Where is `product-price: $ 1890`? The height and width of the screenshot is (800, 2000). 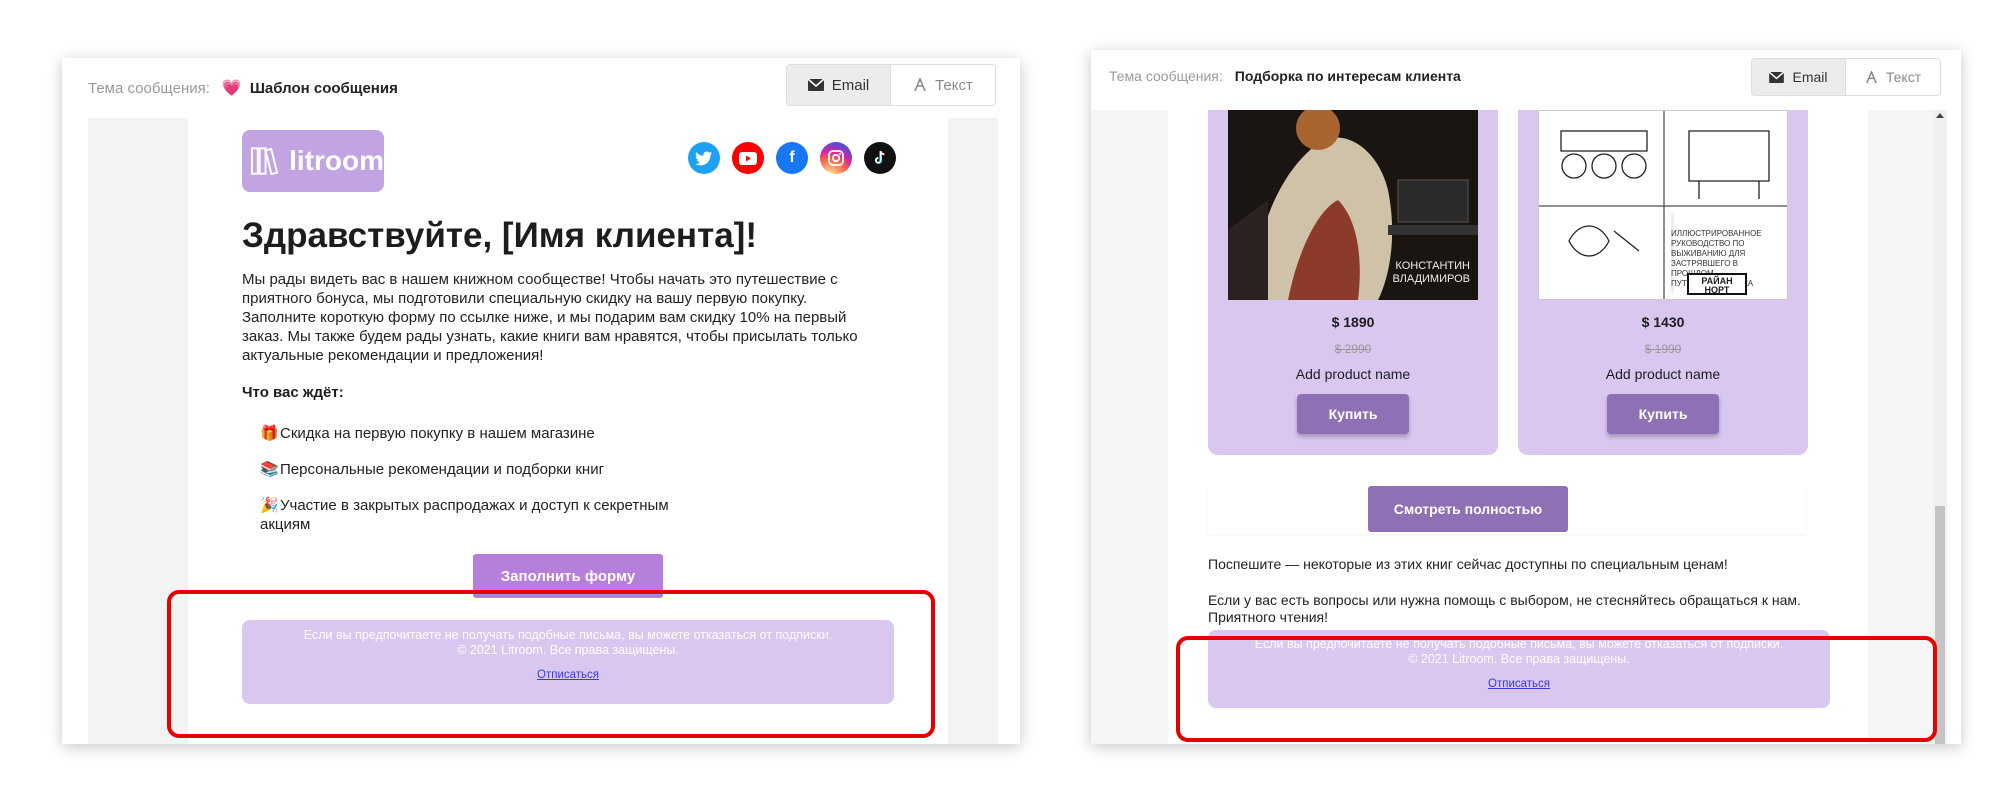
product-price: $ 1890 is located at coordinates (1353, 322).